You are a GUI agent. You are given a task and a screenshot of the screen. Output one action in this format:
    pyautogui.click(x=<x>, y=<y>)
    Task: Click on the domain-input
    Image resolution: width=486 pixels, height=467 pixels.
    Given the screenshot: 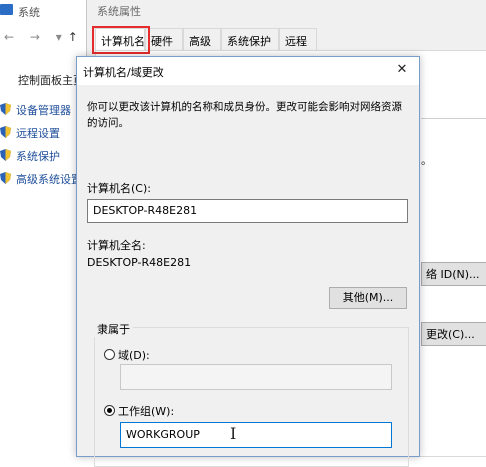 What is the action you would take?
    pyautogui.click(x=256, y=377)
    